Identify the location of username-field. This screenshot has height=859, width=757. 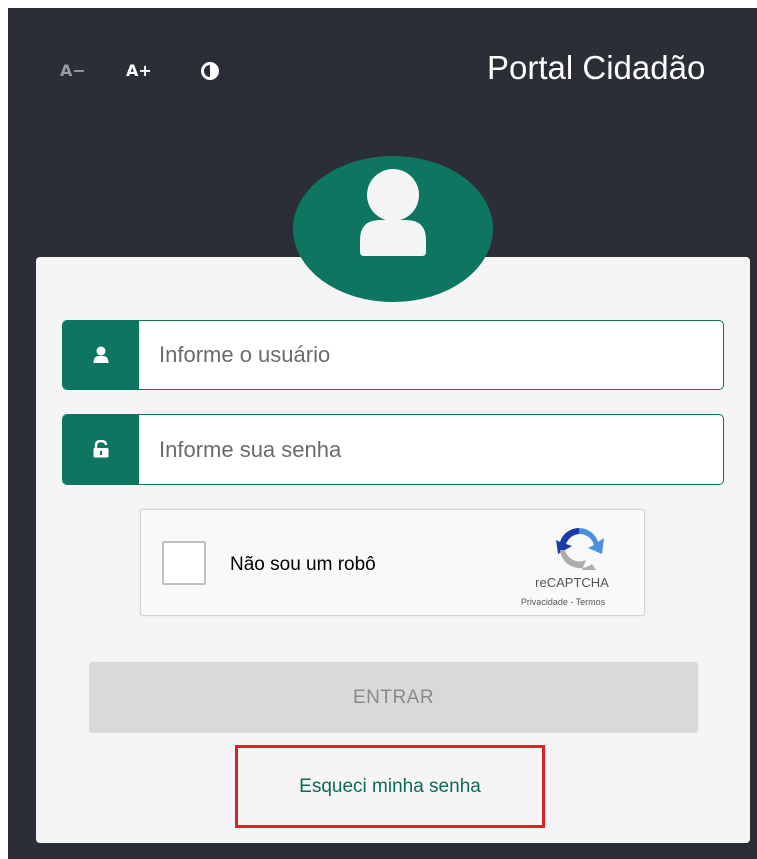
(393, 355).